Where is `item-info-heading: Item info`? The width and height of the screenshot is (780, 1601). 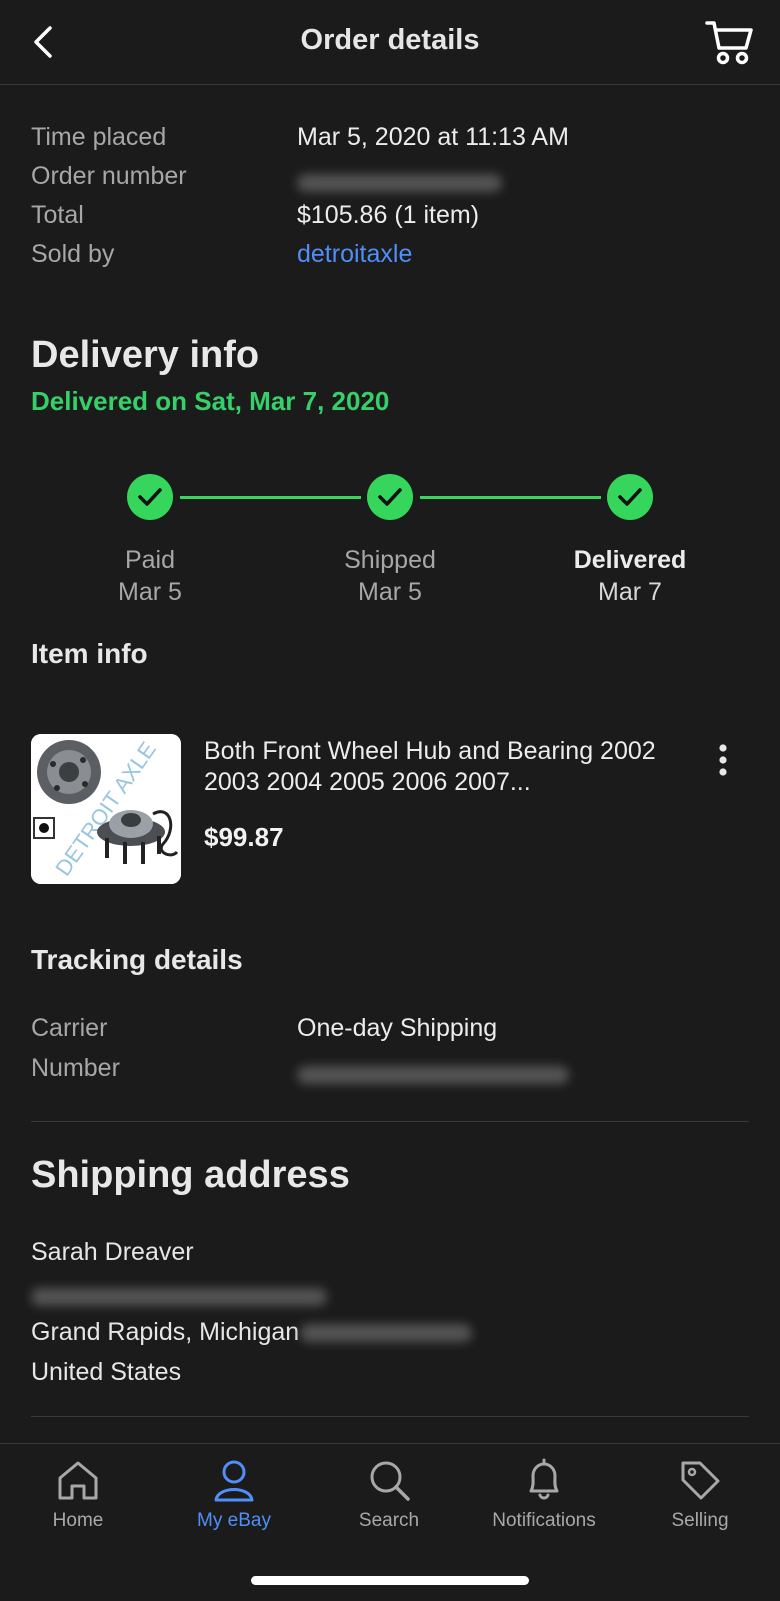
item-info-heading: Item info is located at coordinates (89, 653).